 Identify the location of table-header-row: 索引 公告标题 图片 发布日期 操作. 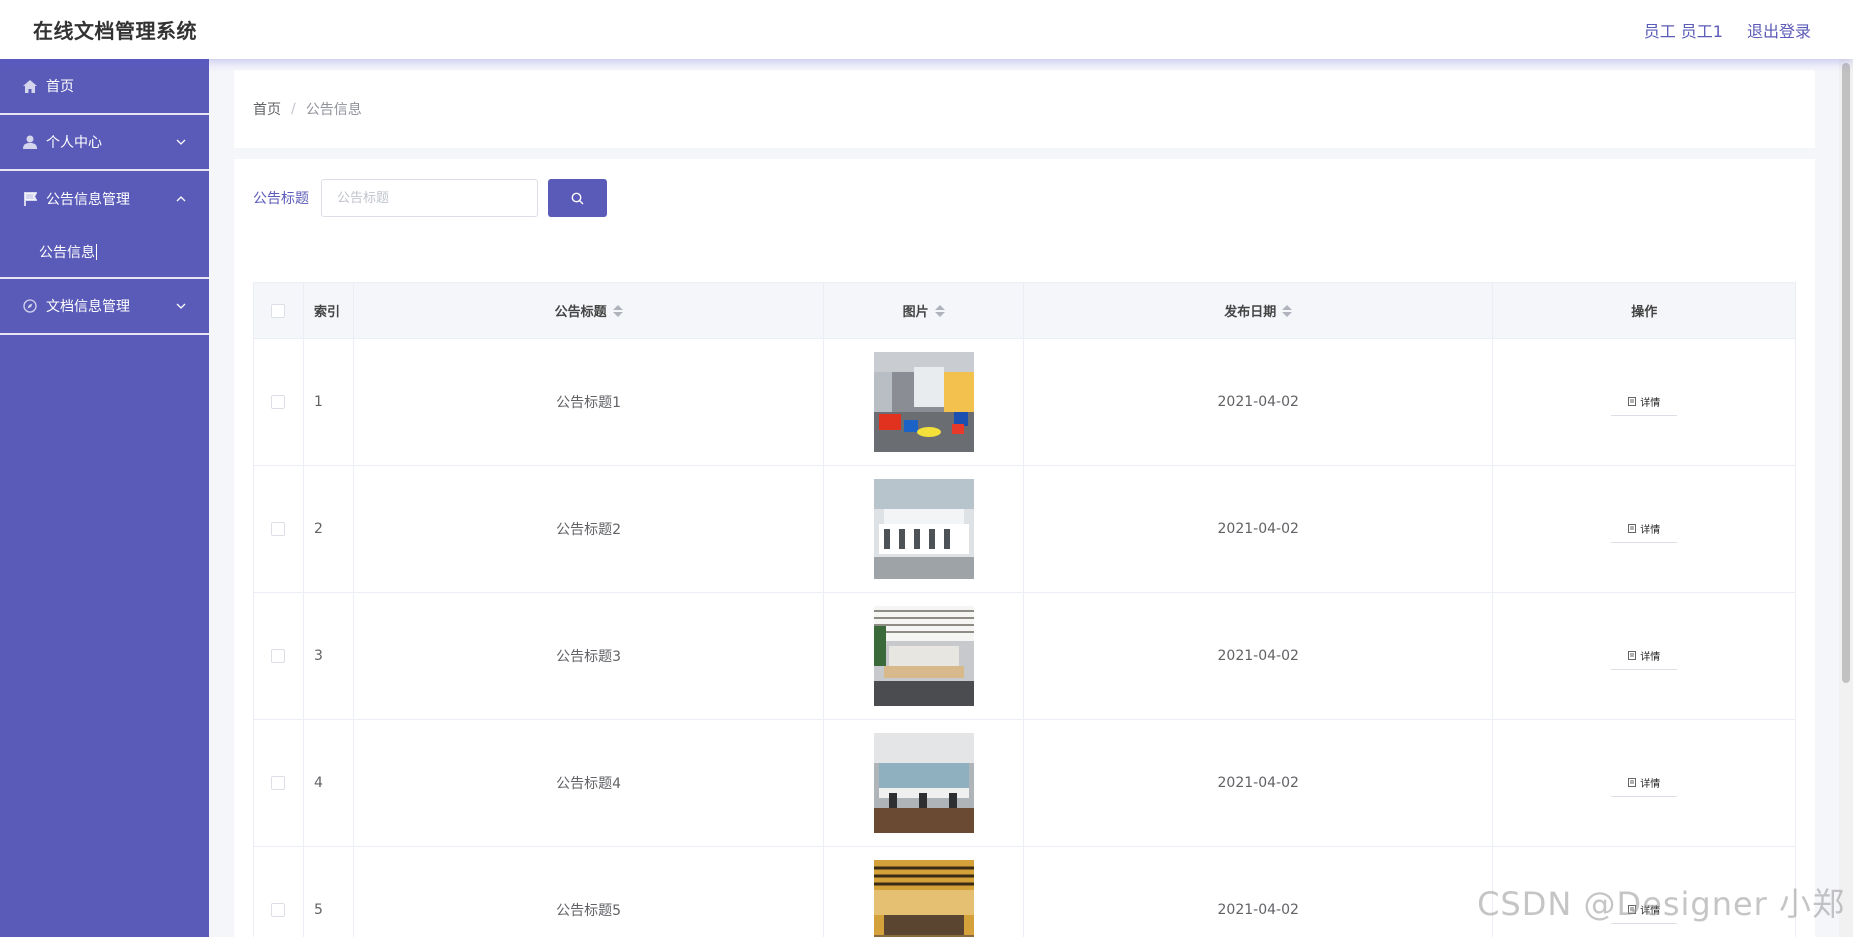
(1024, 311).